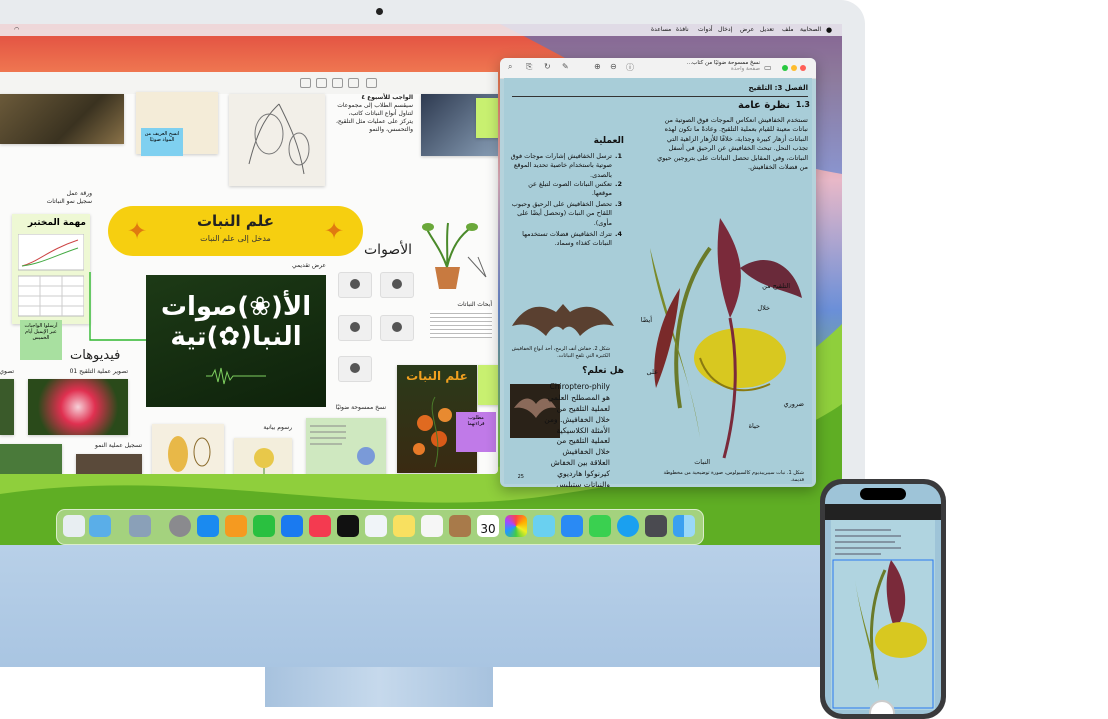 Image resolution: width=1108 pixels, height=719 pixels. I want to click on title-banner: ✦ علم النبات مدخل إلى علم النبات ✦, so click(235, 231).